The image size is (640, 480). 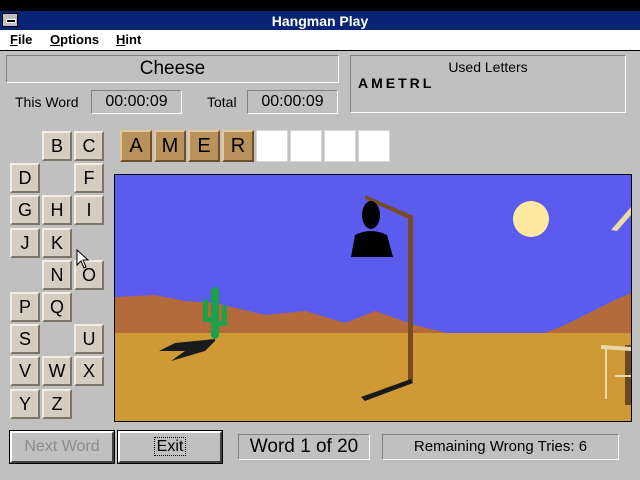 What do you see at coordinates (222, 102) in the screenshot?
I see `total-label: Total` at bounding box center [222, 102].